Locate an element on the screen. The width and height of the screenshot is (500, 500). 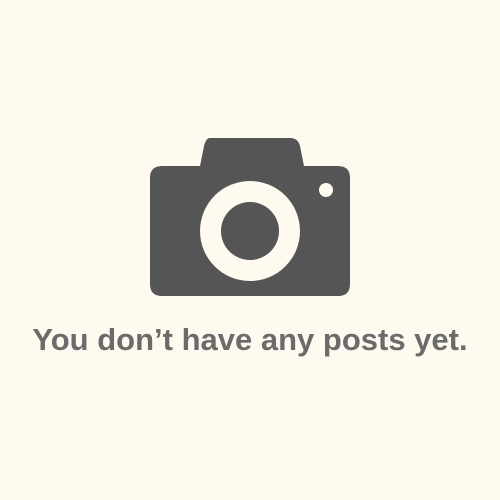
empty-posts-message: You don’t have any posts yet. is located at coordinates (250, 339).